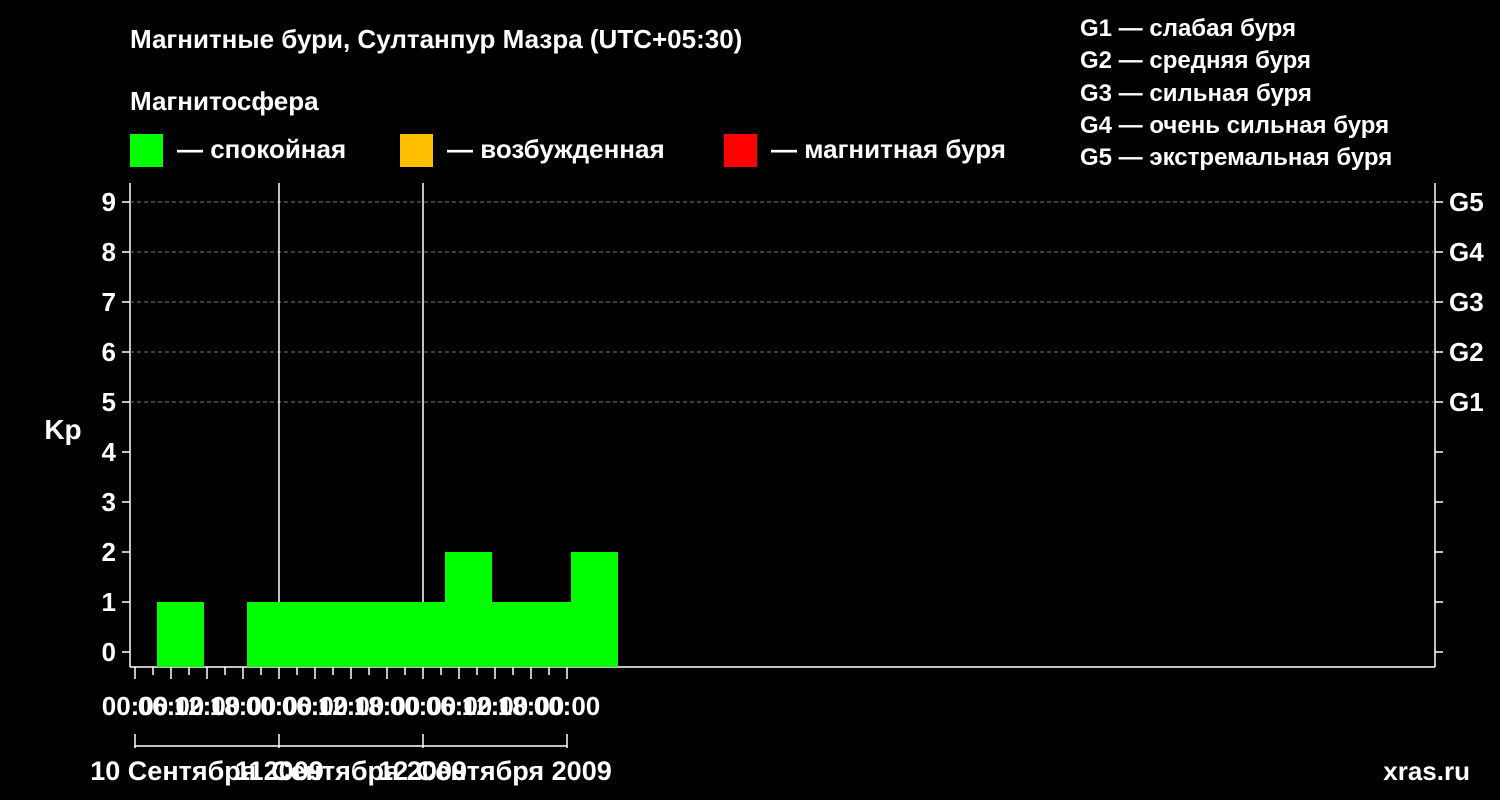 The image size is (1500, 800). What do you see at coordinates (109, 452) in the screenshot?
I see `y-tick-label: 4` at bounding box center [109, 452].